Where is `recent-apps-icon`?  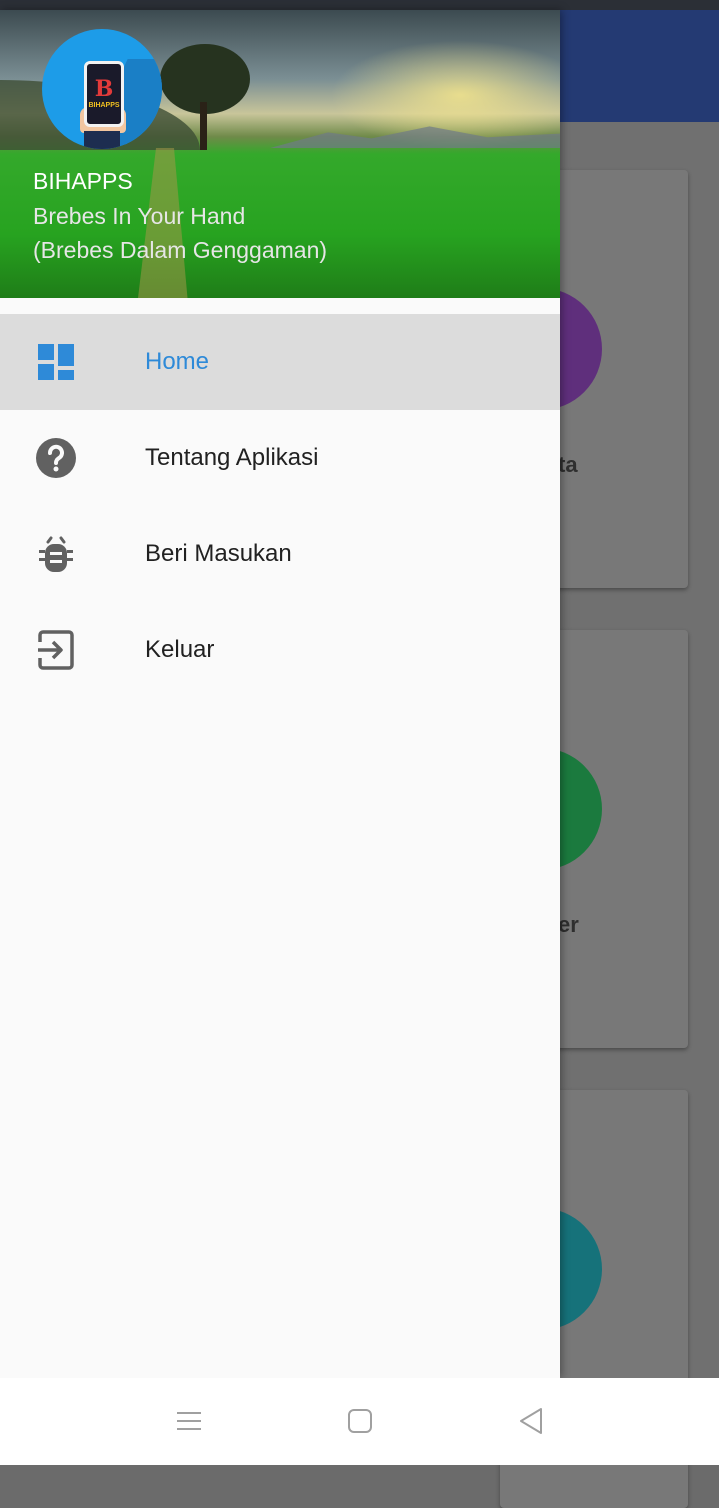 recent-apps-icon is located at coordinates (189, 1421).